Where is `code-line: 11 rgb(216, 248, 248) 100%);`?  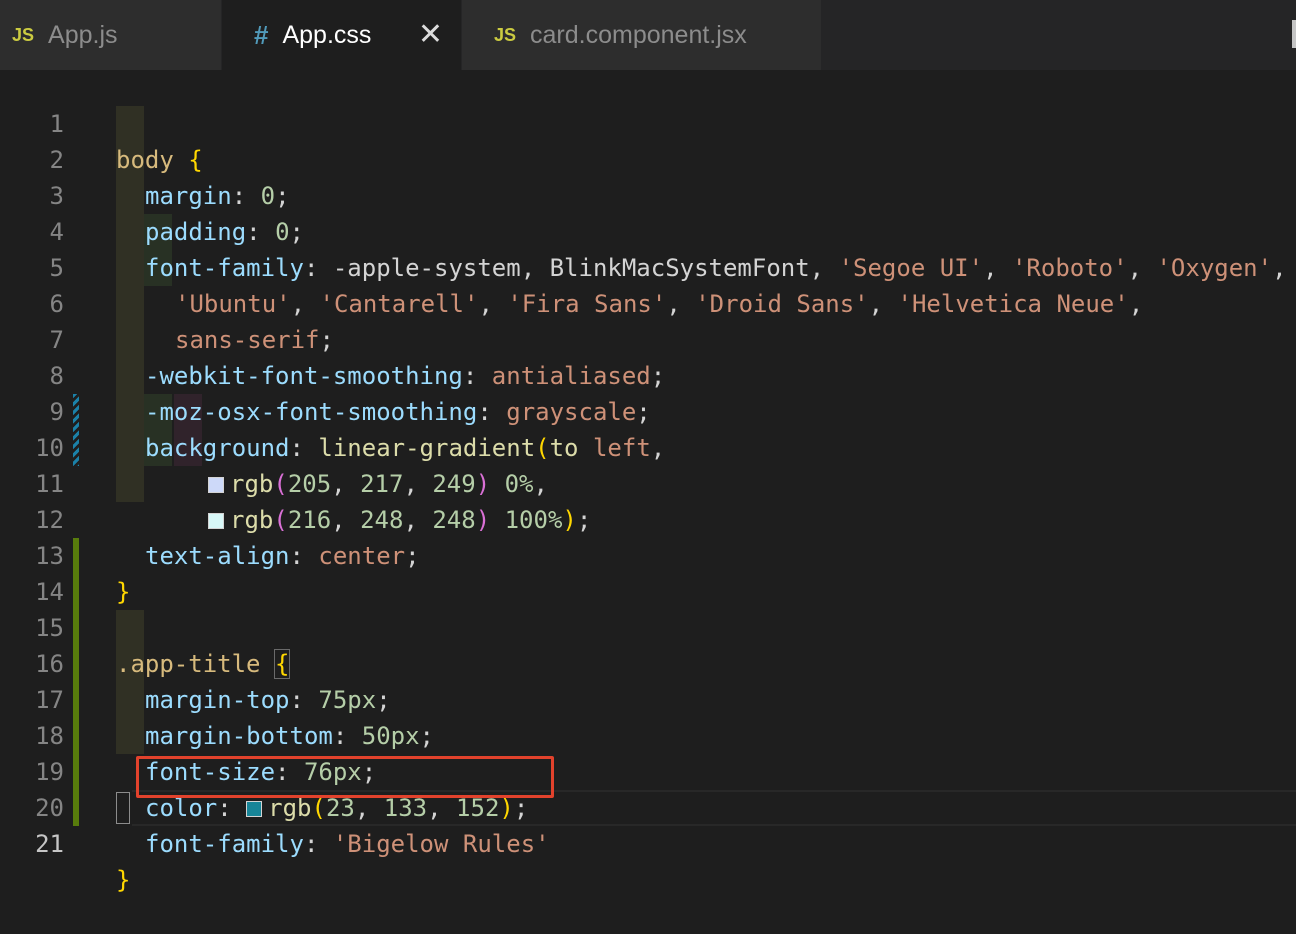 code-line: 11 rgb(216, 248, 248) 100%); is located at coordinates (648, 482).